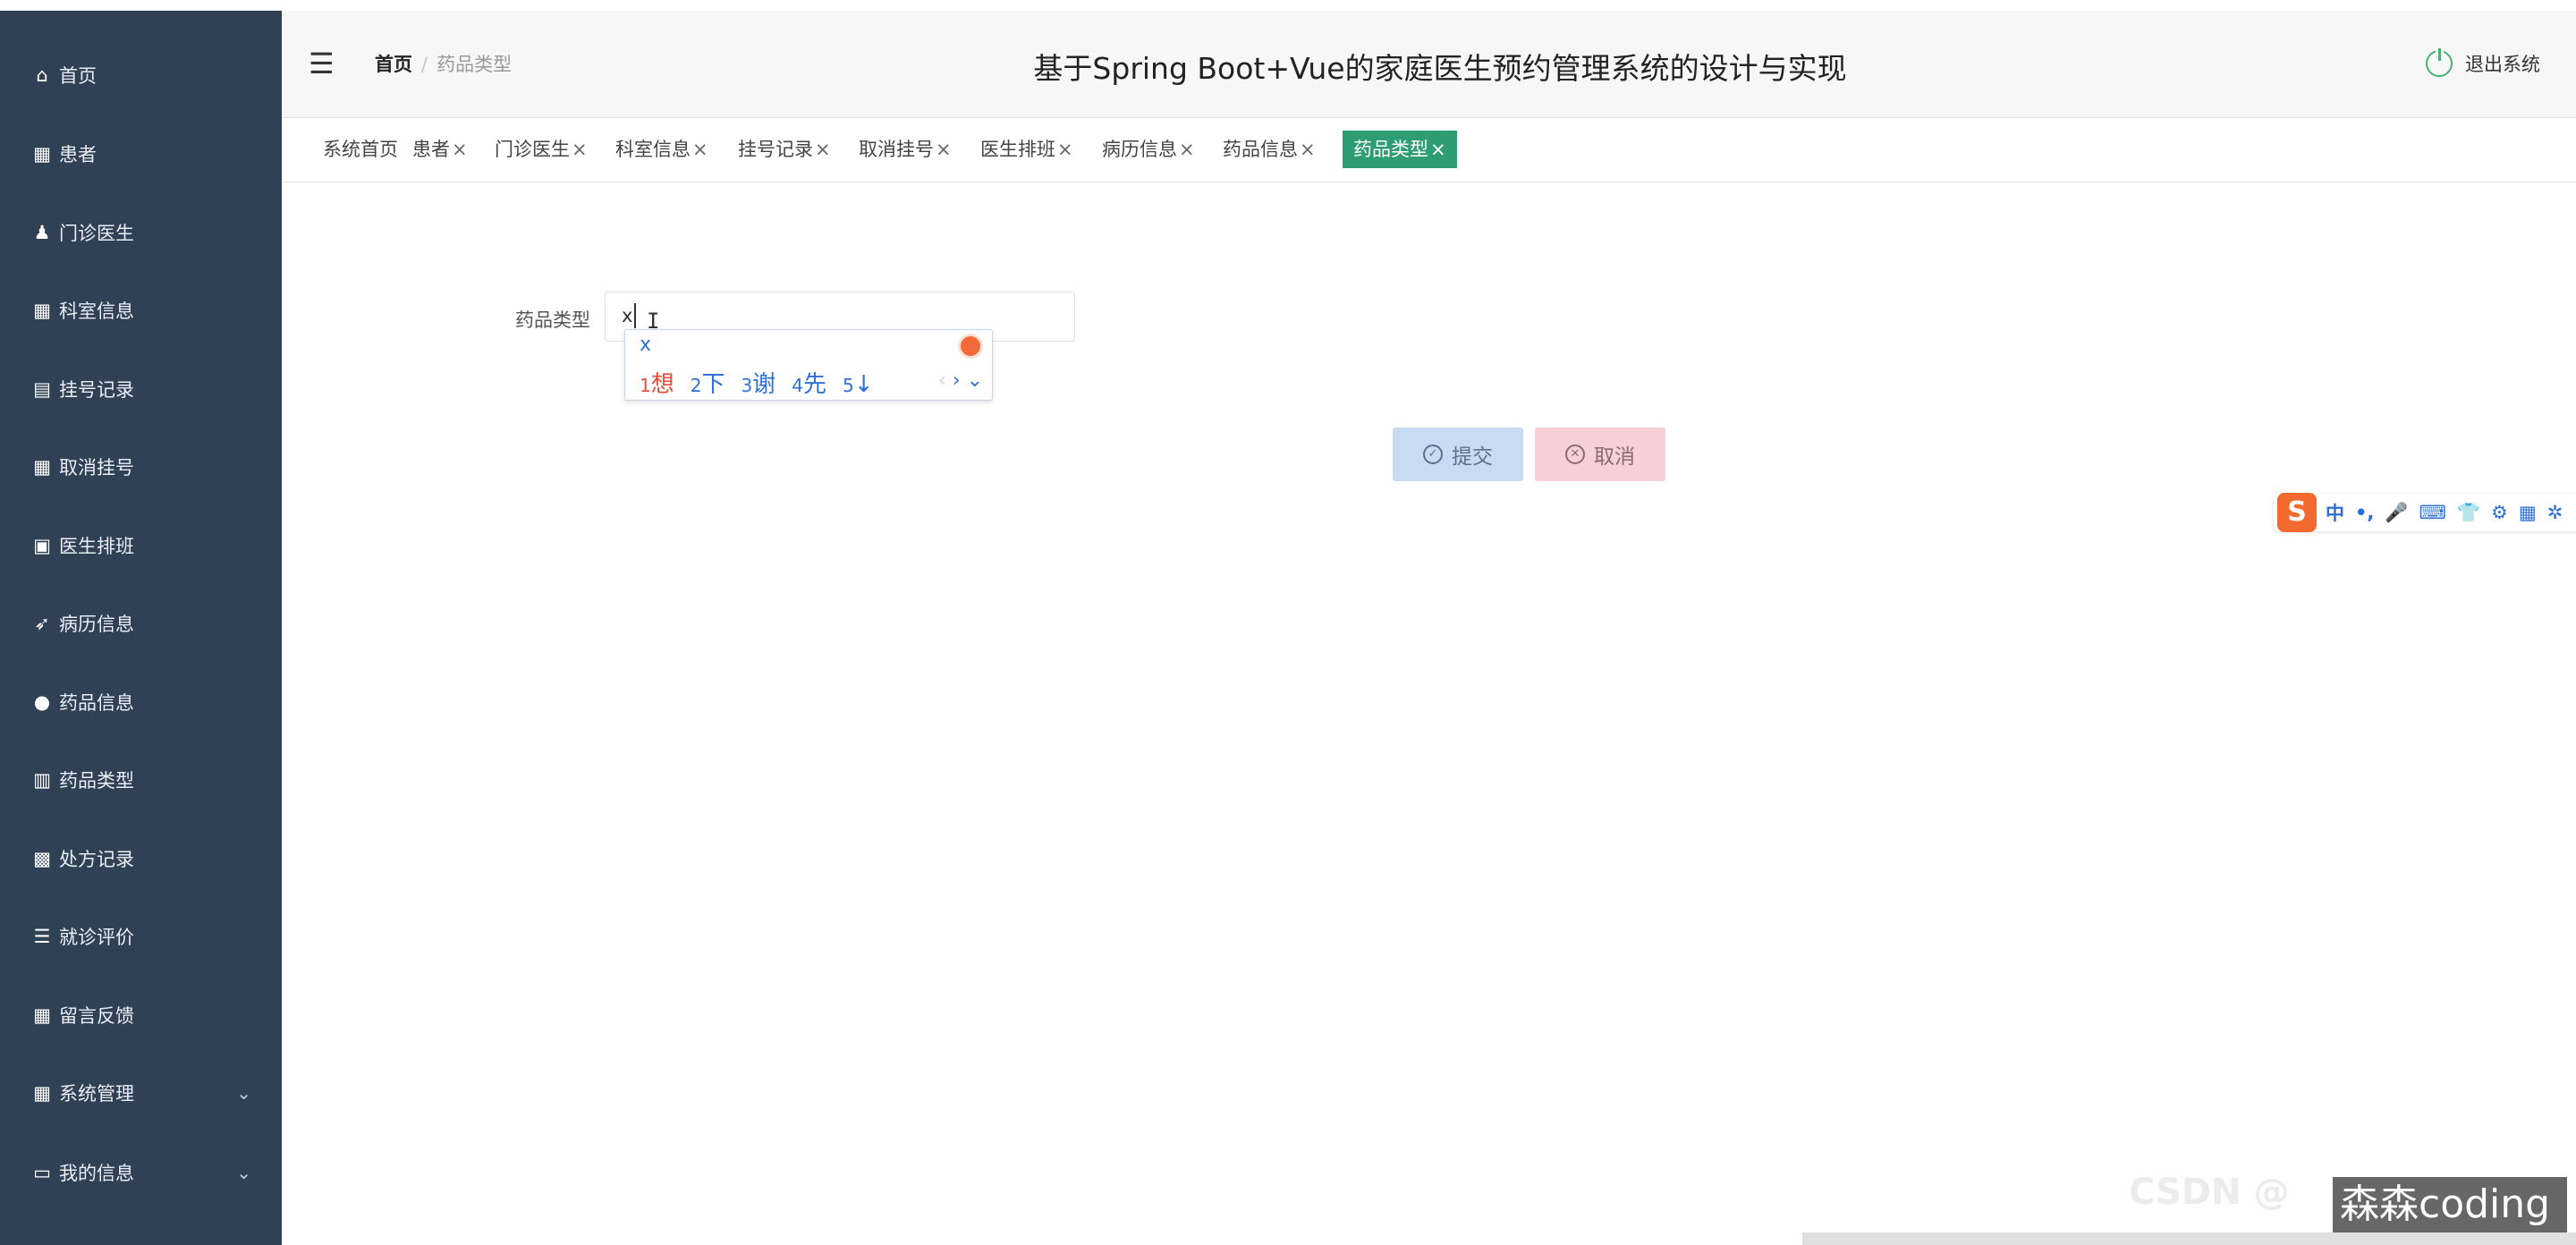 The image size is (2576, 1245). I want to click on ime-toolbar-icon: ✲, so click(2555, 512).